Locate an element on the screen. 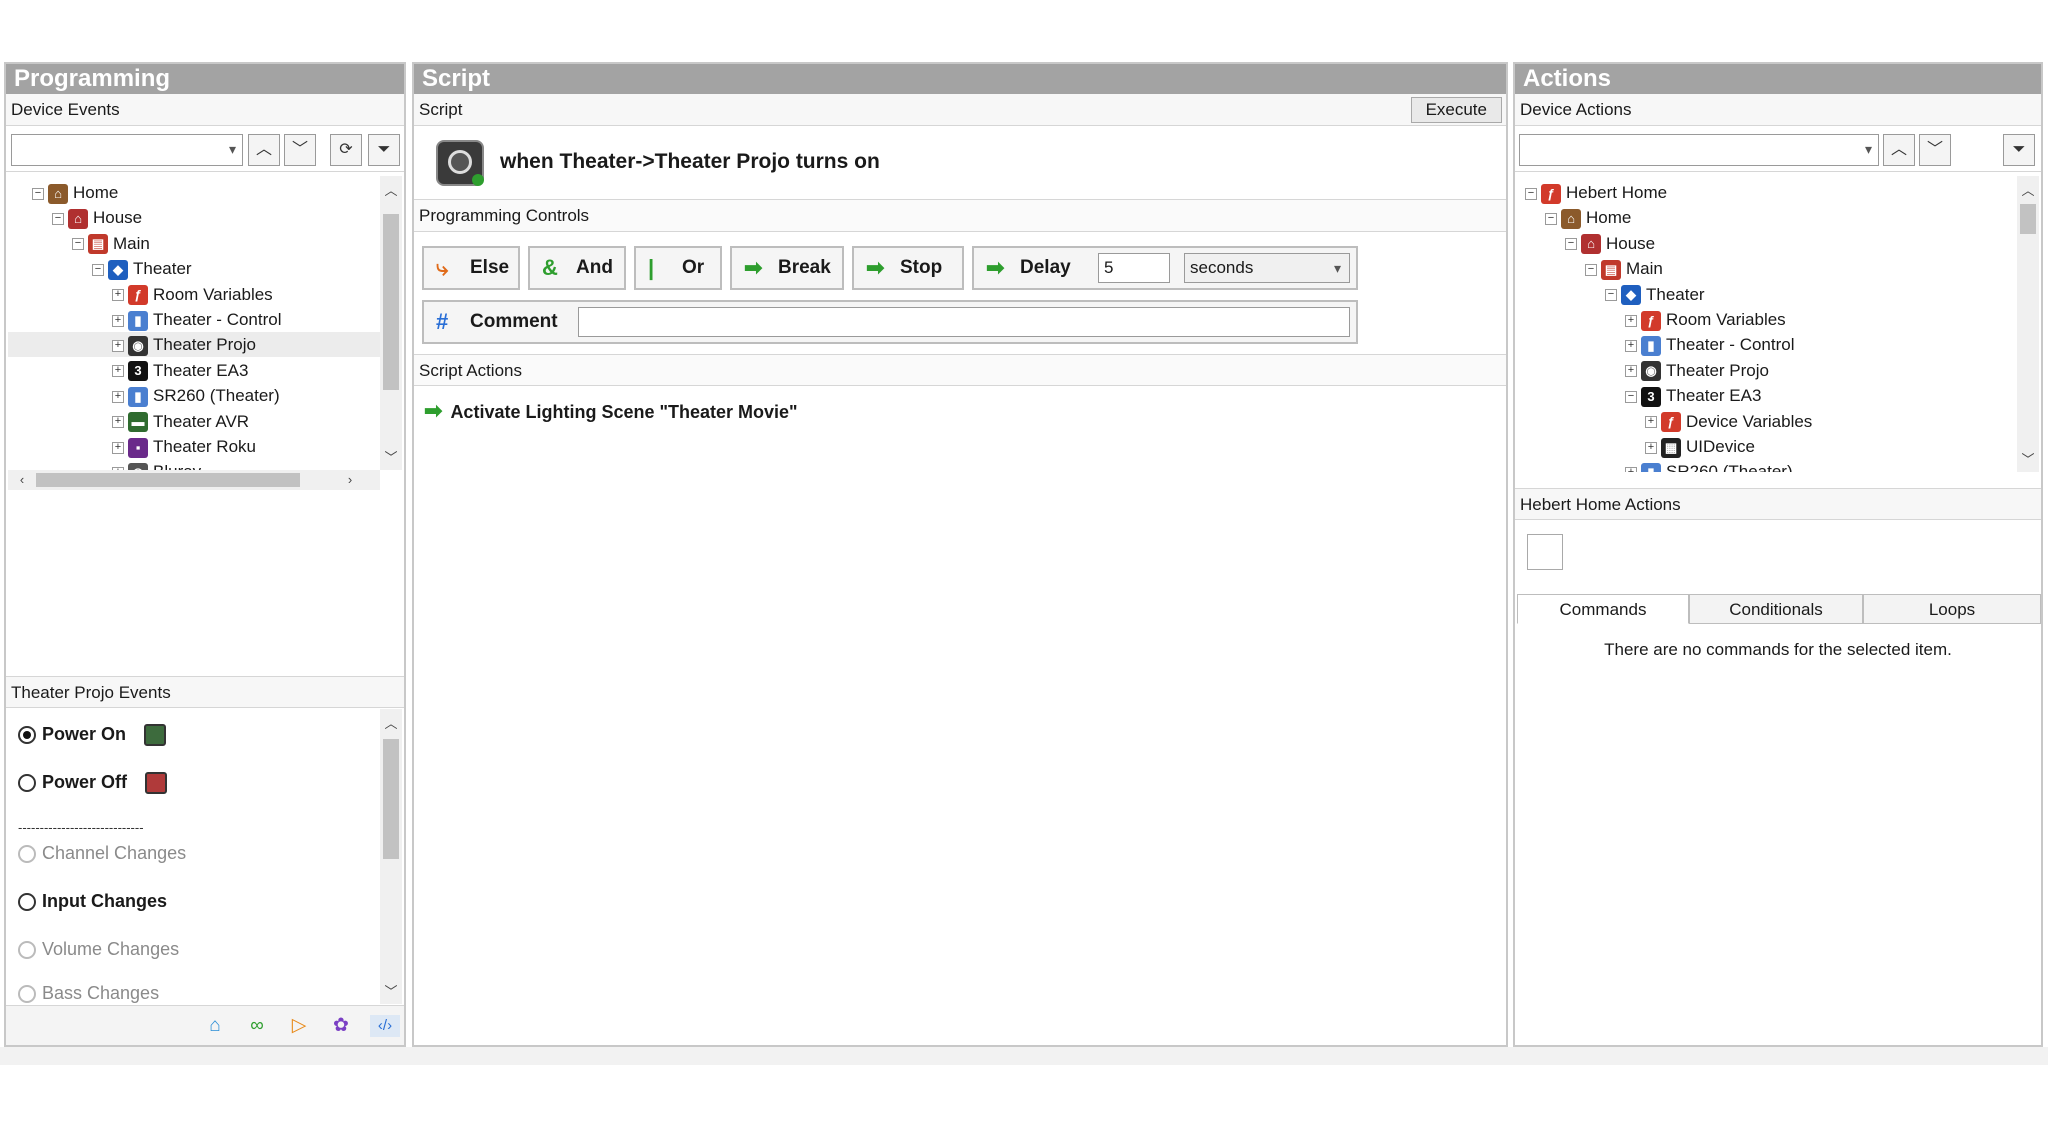  tree-vertical-scrollbar: ︿ ﹀ is located at coordinates (391, 323).